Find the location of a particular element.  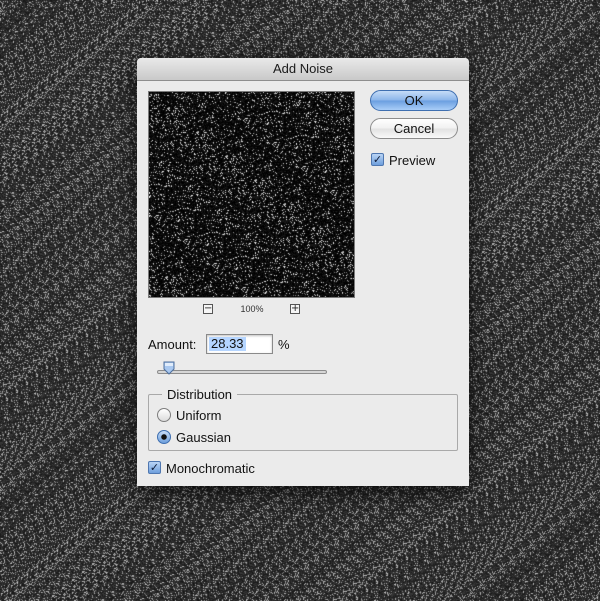

amount-label: Amount: is located at coordinates (172, 344).